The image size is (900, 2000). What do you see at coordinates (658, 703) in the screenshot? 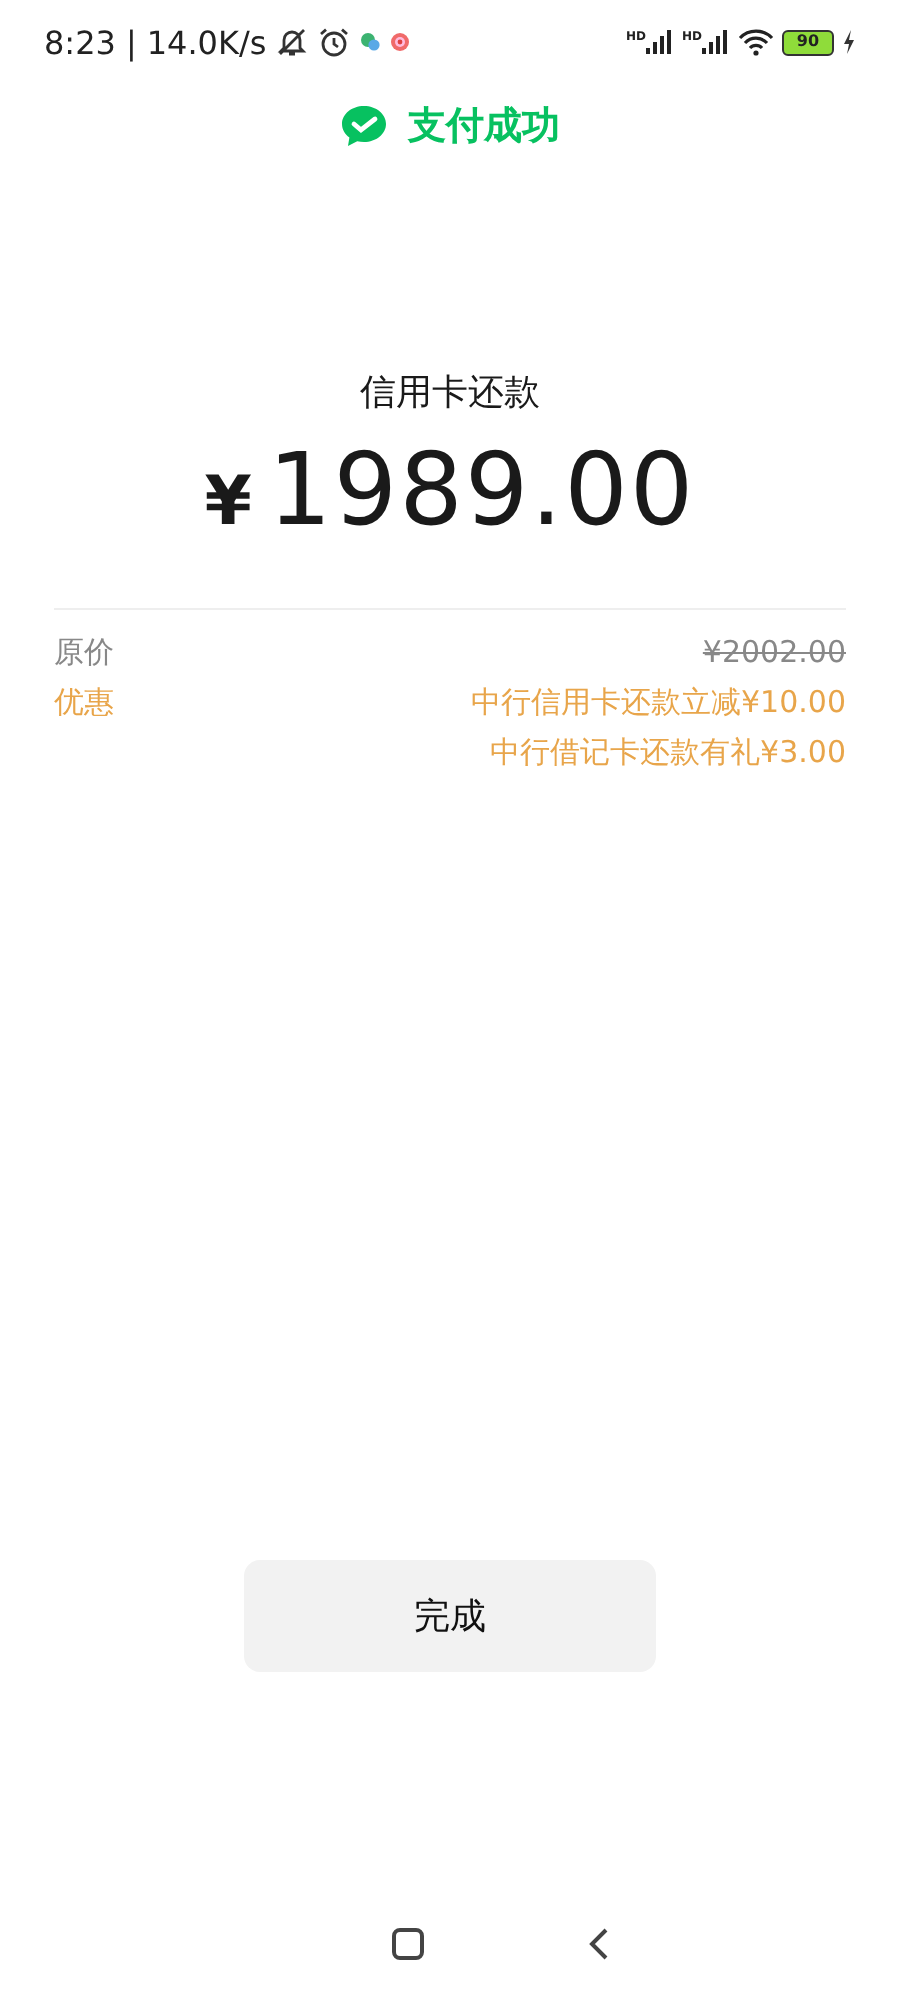
I see `detail-value: 中行信用卡还款立减¥10.00` at bounding box center [658, 703].